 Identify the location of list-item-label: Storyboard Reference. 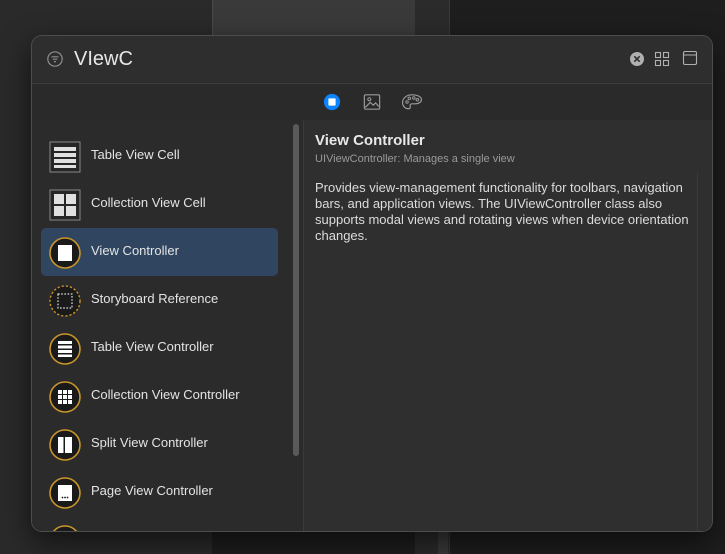
(155, 298).